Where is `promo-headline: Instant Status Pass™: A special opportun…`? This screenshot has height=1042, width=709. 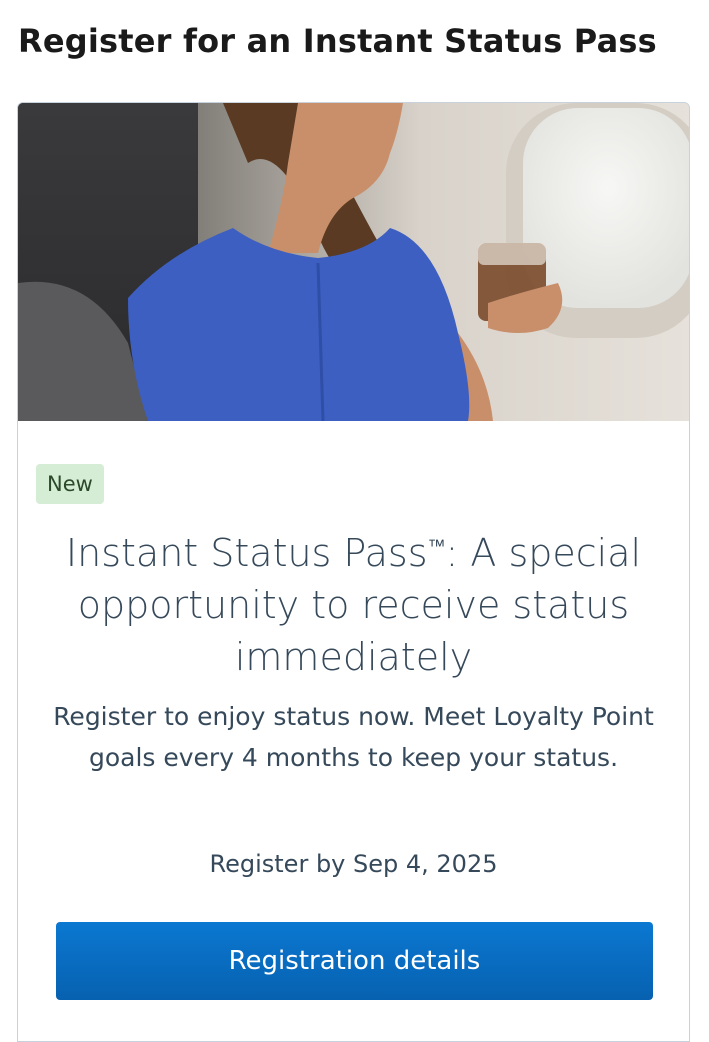
promo-headline: Instant Status Pass™: A special opportun… is located at coordinates (353, 602).